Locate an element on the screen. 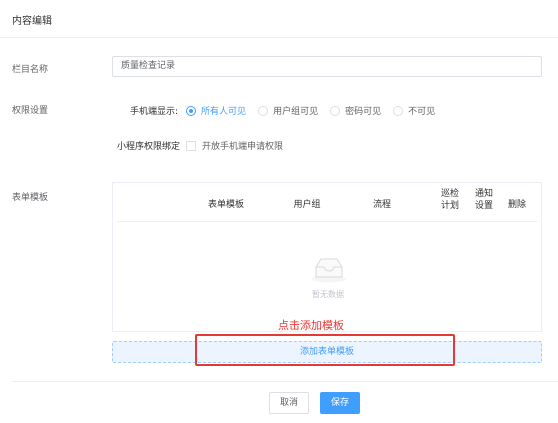 The height and width of the screenshot is (423, 558). mobile-display-row: 手机端显示: 所有人可见 用户组可见 密码可见 不可见 is located at coordinates (288, 110).